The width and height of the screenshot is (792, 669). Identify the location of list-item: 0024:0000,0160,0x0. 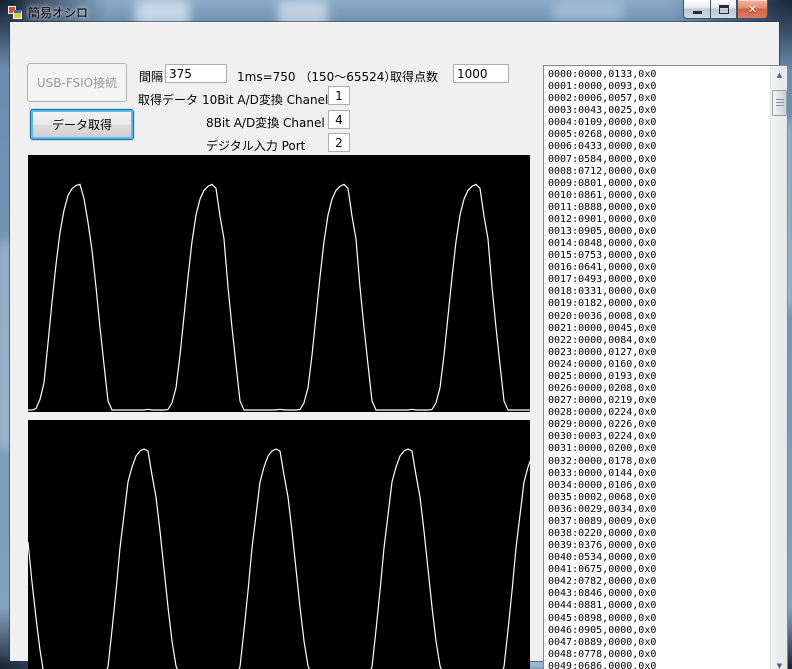
(657, 365).